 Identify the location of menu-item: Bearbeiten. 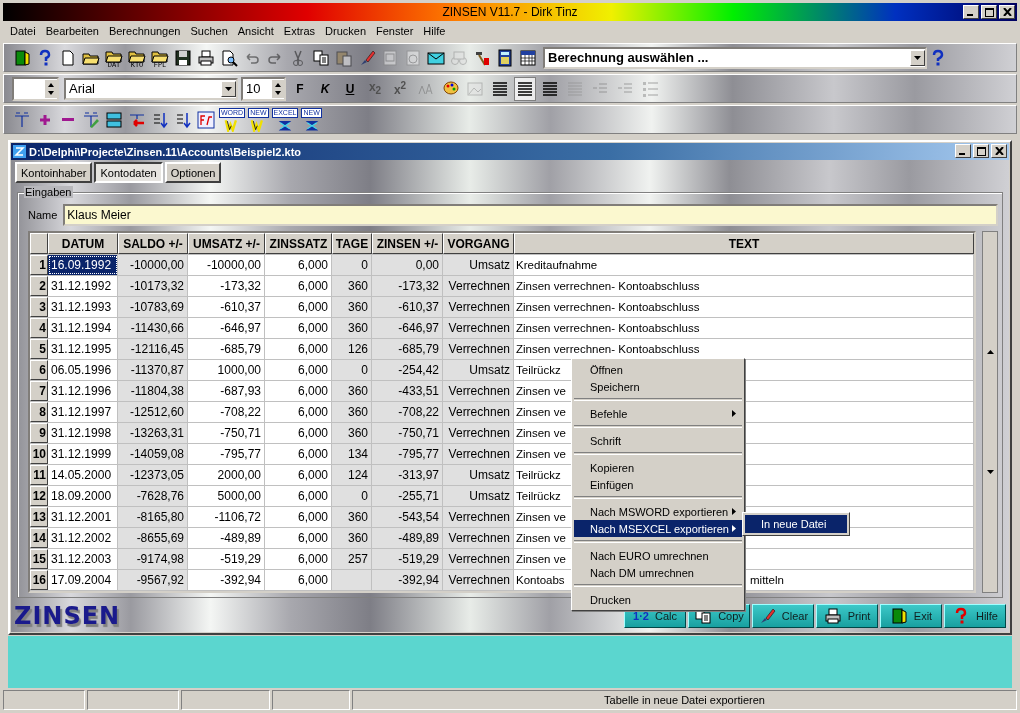
(72, 31).